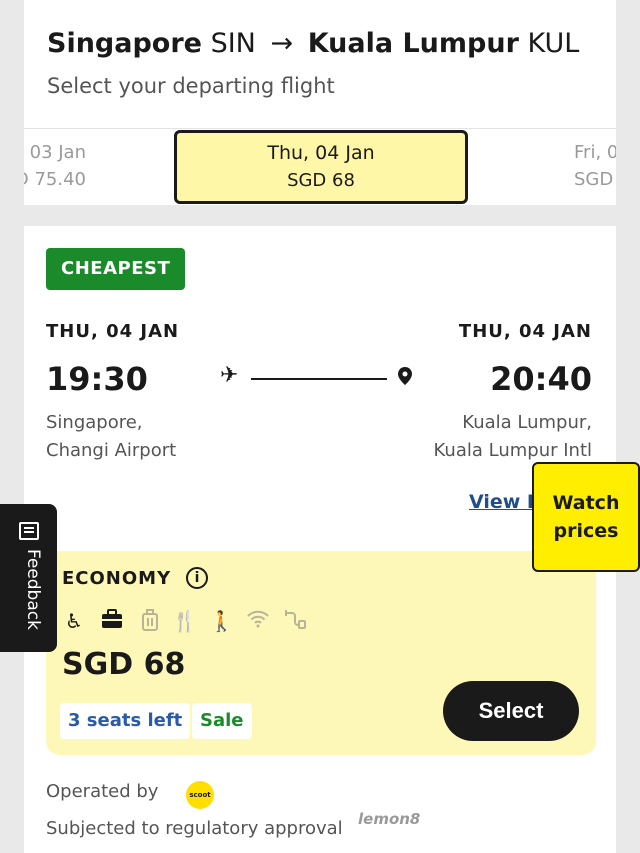 This screenshot has height=853, width=640. Describe the element at coordinates (113, 331) in the screenshot. I see `departure-date: THU, 04 JAN` at that location.